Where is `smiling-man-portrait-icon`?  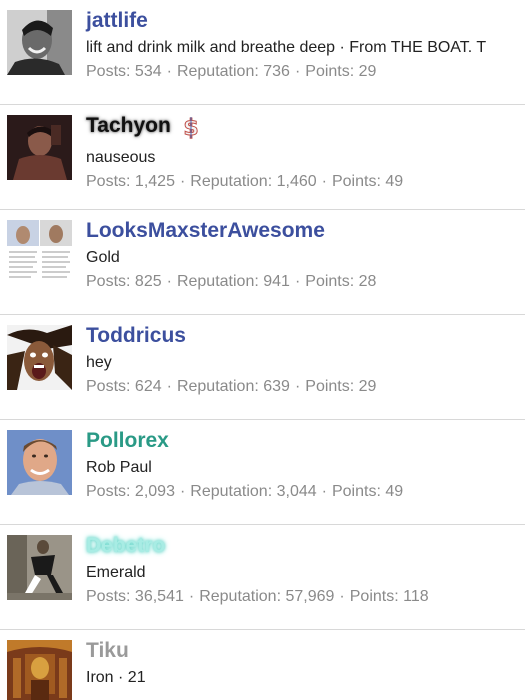
smiling-man-portrait-icon is located at coordinates (39, 462).